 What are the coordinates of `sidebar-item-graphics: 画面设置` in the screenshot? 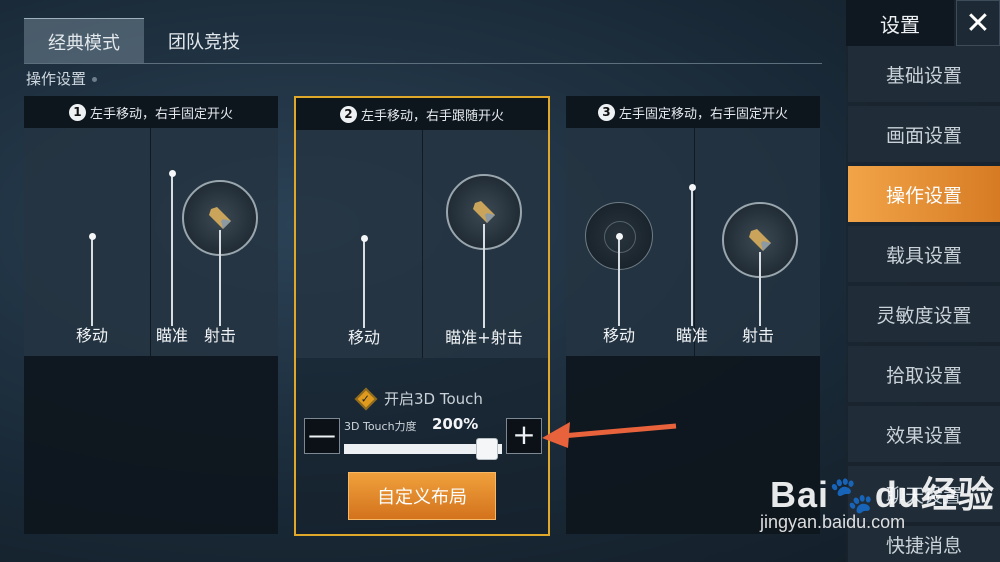 It's located at (924, 134).